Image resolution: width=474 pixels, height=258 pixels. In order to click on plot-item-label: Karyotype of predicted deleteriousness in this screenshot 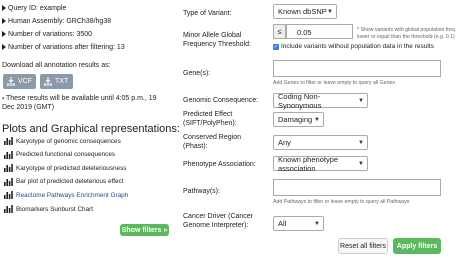, I will do `click(71, 168)`.